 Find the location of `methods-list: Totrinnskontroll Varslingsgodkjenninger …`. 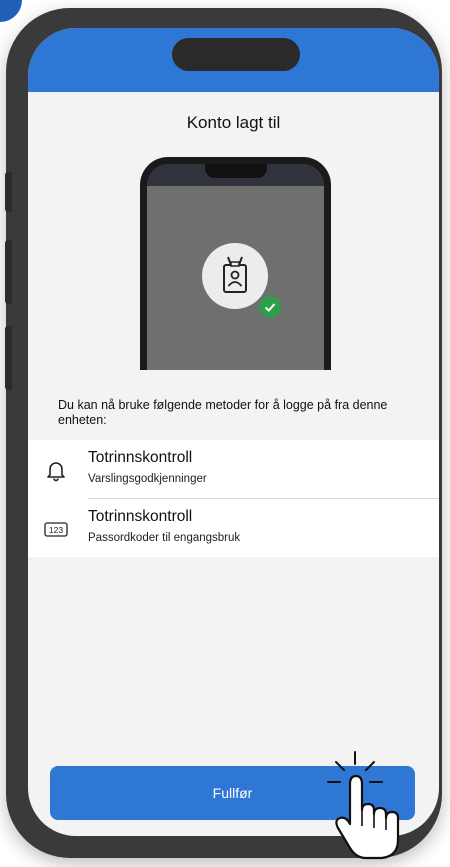

methods-list: Totrinnskontroll Varslingsgodkjenninger … is located at coordinates (233, 498).